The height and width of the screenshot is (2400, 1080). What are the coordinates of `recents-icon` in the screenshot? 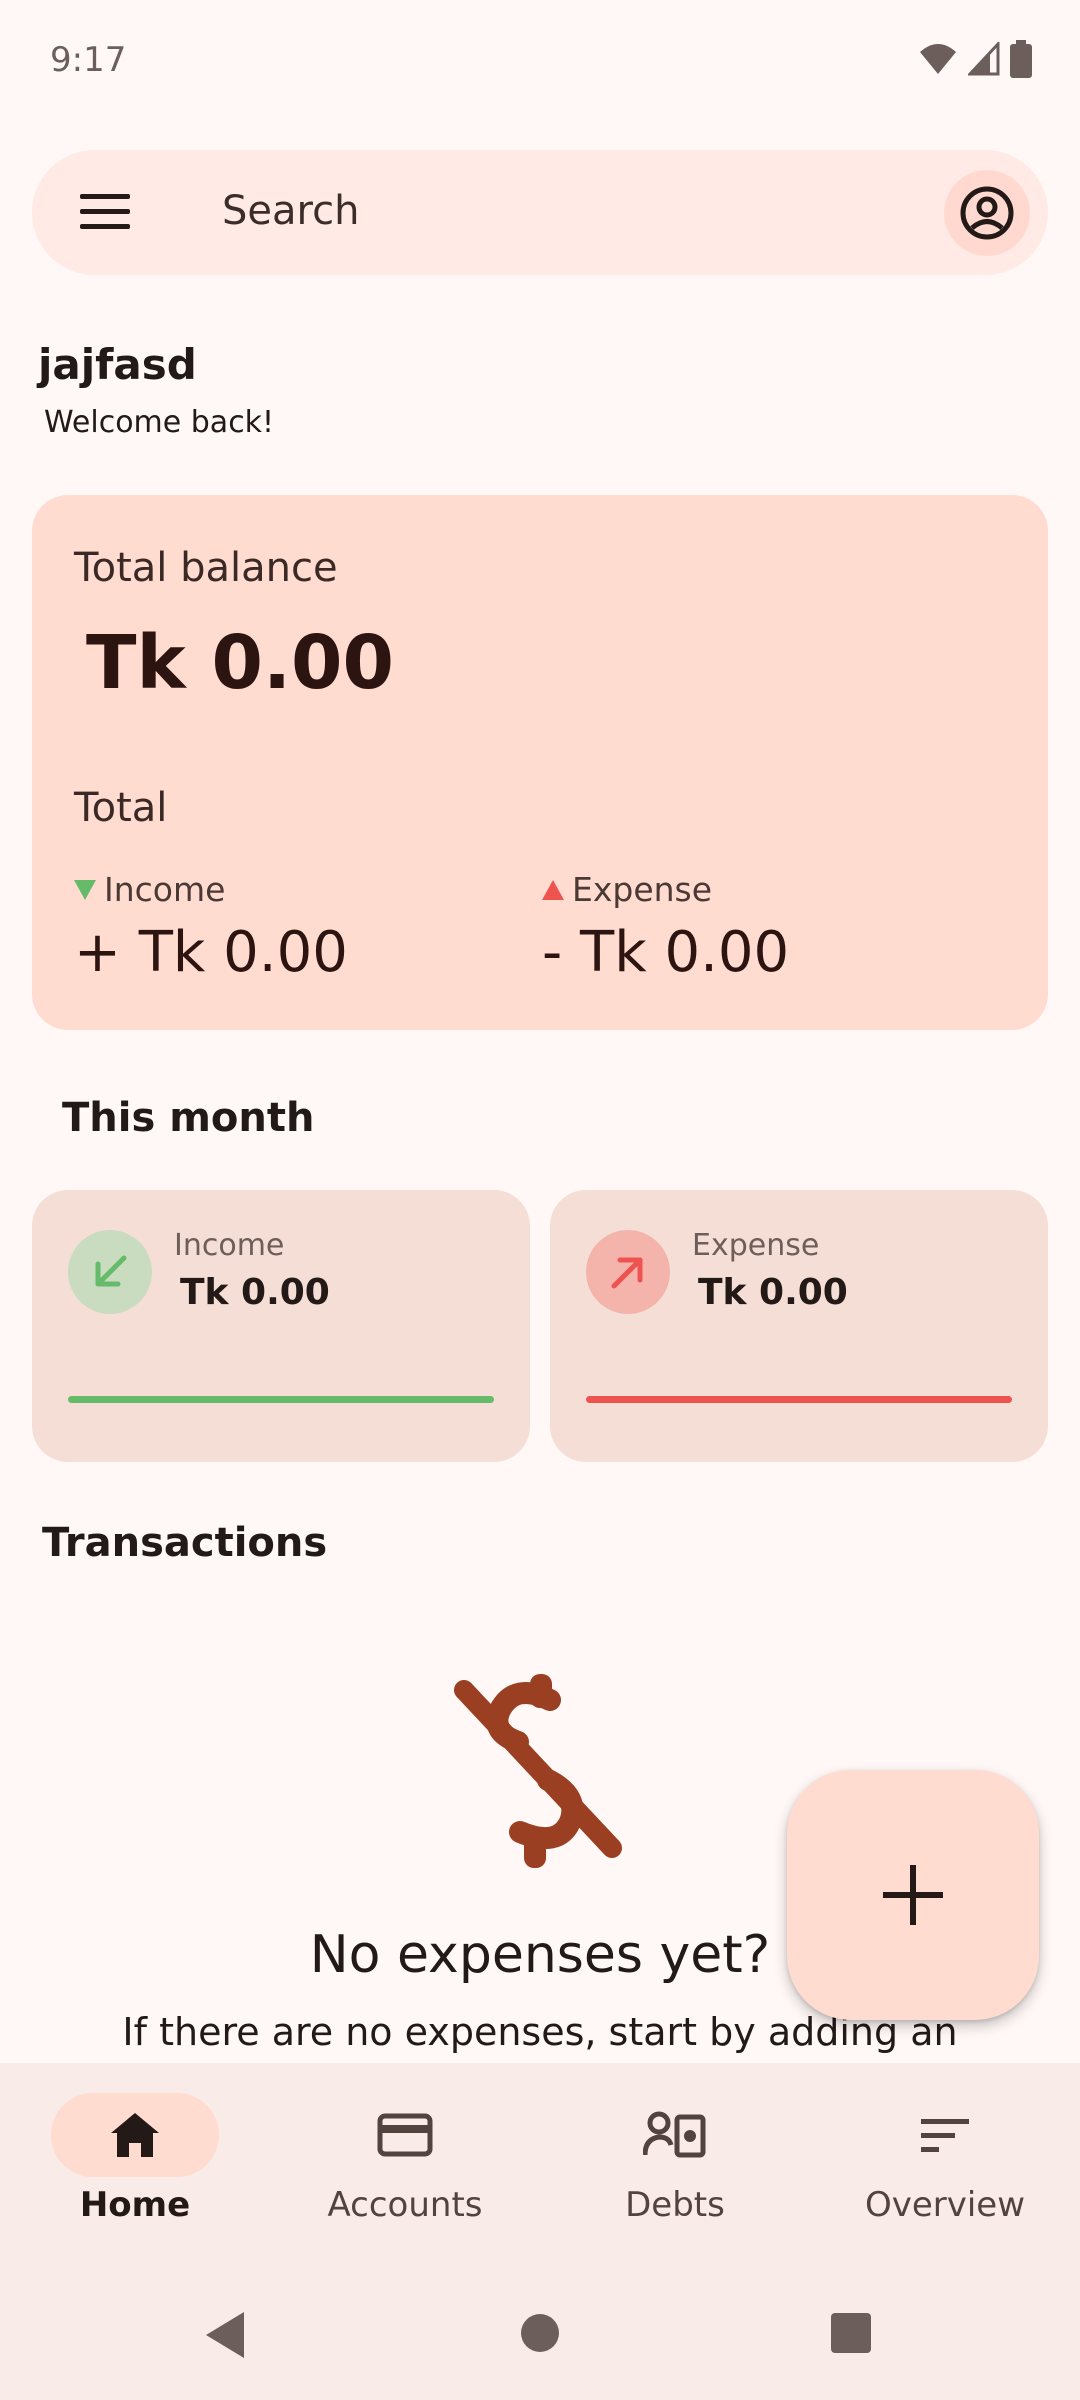 It's located at (851, 2333).